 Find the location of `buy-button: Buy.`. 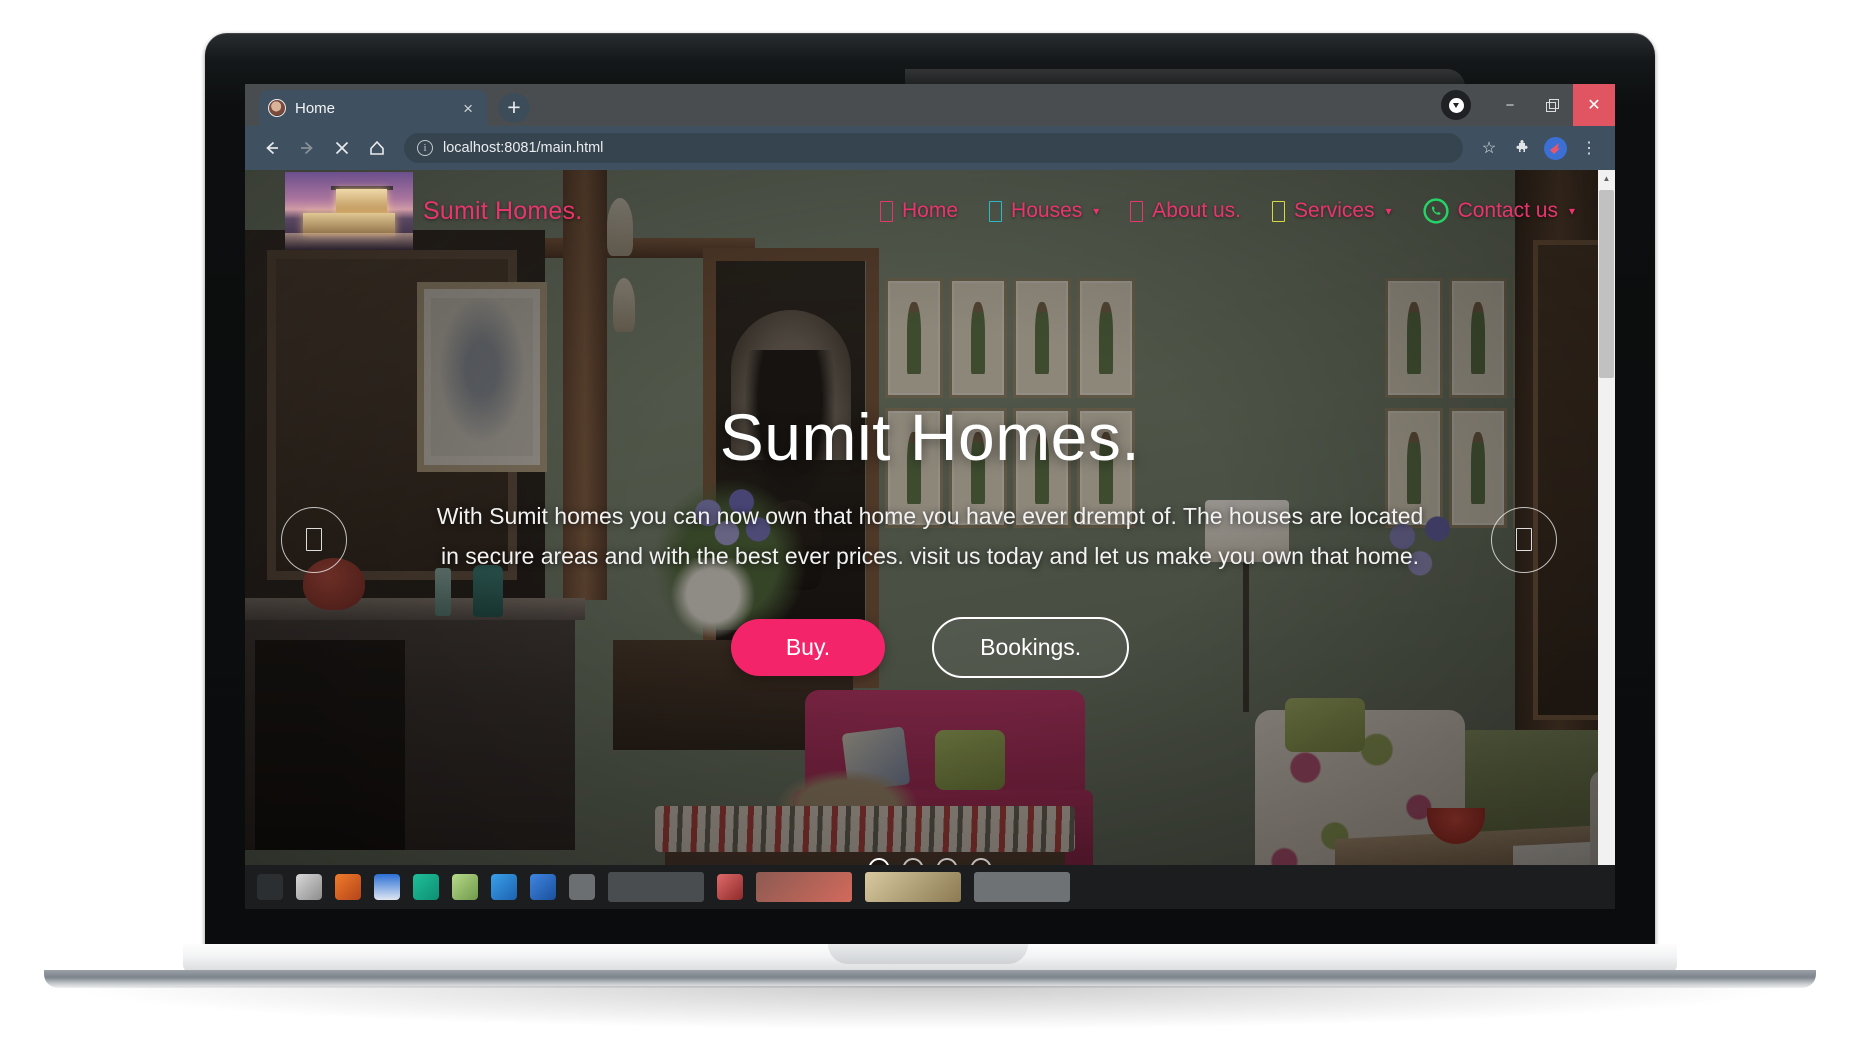

buy-button: Buy. is located at coordinates (808, 647).